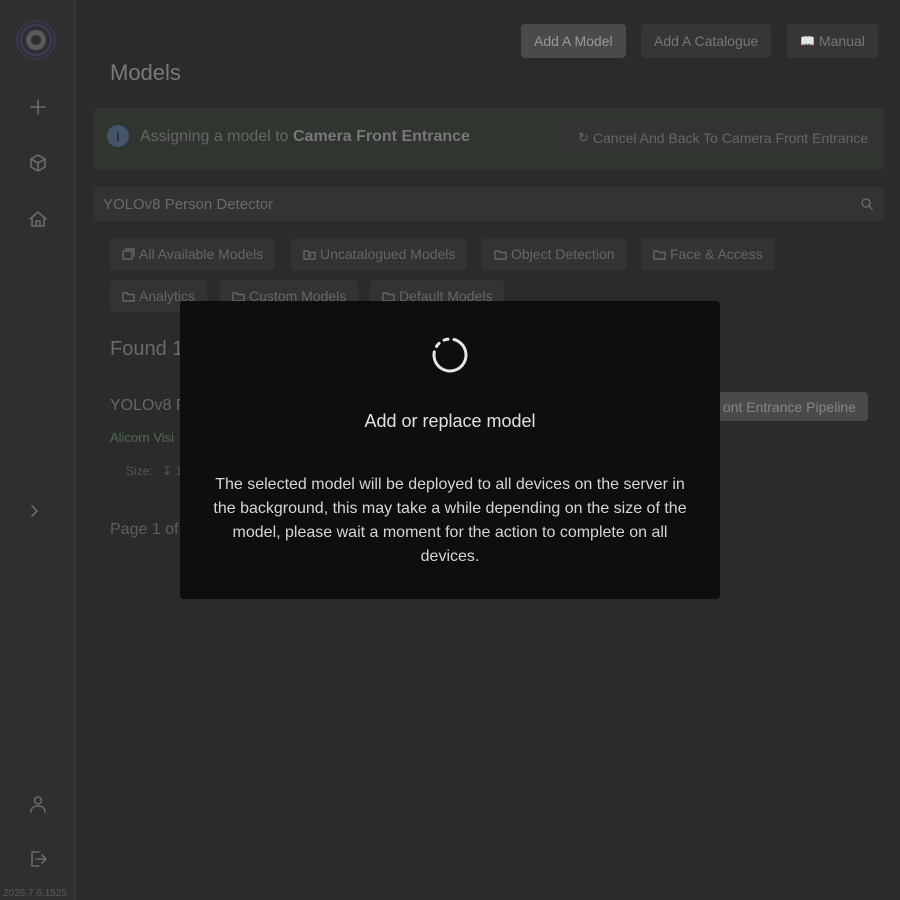  I want to click on dialog-title: Add or replace model, so click(450, 421).